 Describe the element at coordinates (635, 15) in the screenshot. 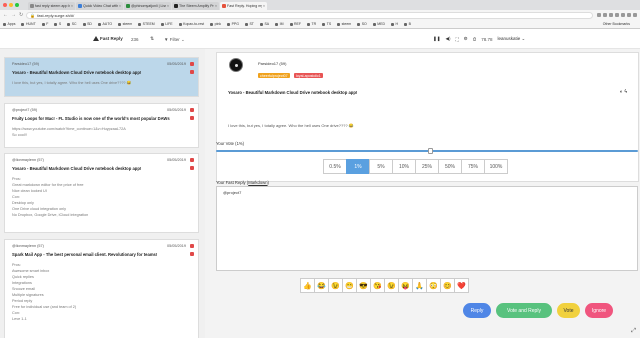

I see `menu-icon` at that location.